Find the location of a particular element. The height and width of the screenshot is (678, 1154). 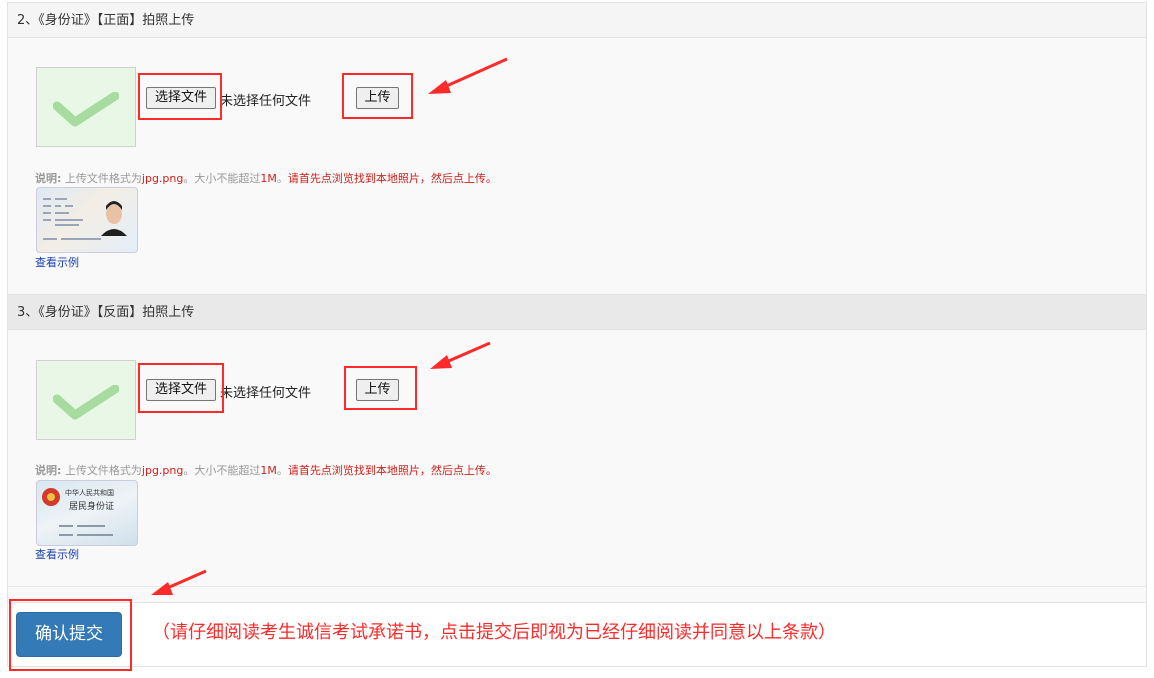

submit-notice: （请仔细阅读考生诚信考试承诺书，点击提交后即视为已经仔细阅读并同意以上条款） is located at coordinates (494, 632).